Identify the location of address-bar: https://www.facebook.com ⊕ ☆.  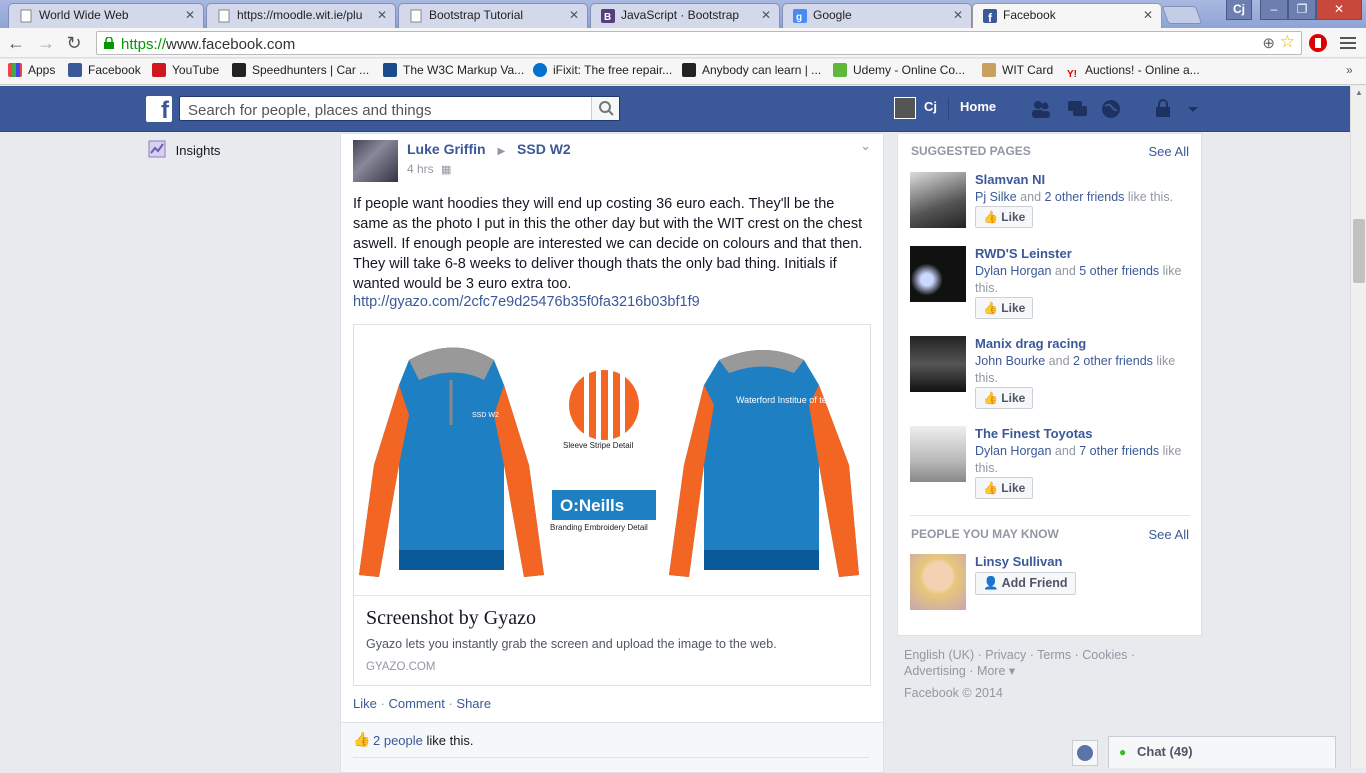
(699, 43).